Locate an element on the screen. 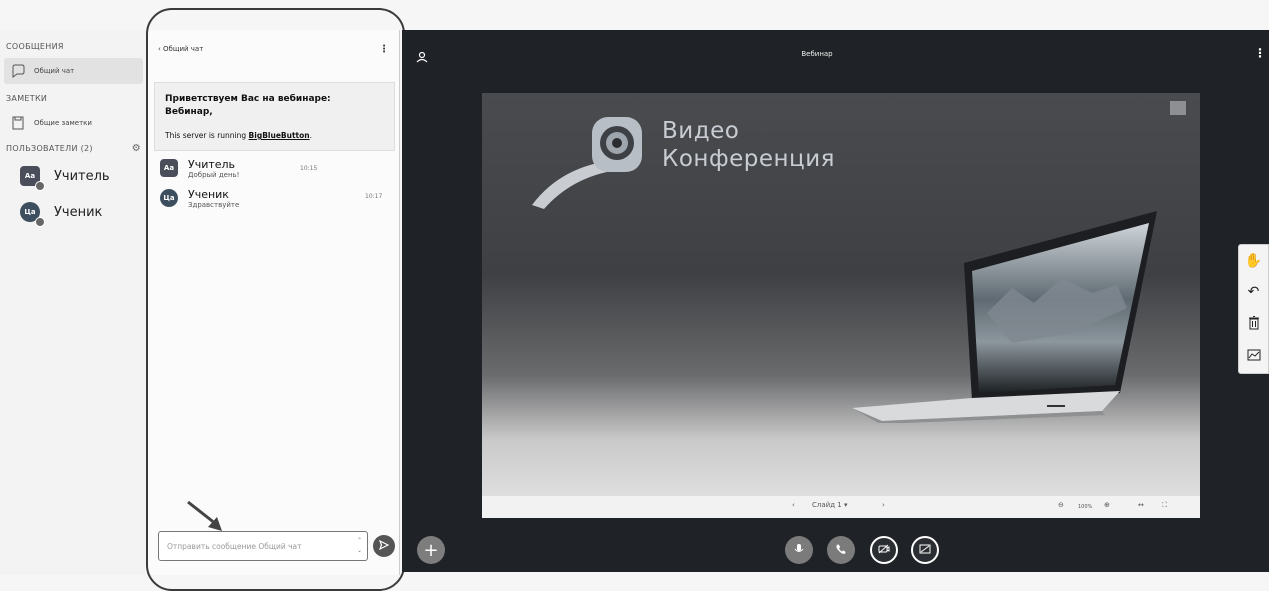 The image size is (1269, 591). message-author: Ученик is located at coordinates (208, 194).